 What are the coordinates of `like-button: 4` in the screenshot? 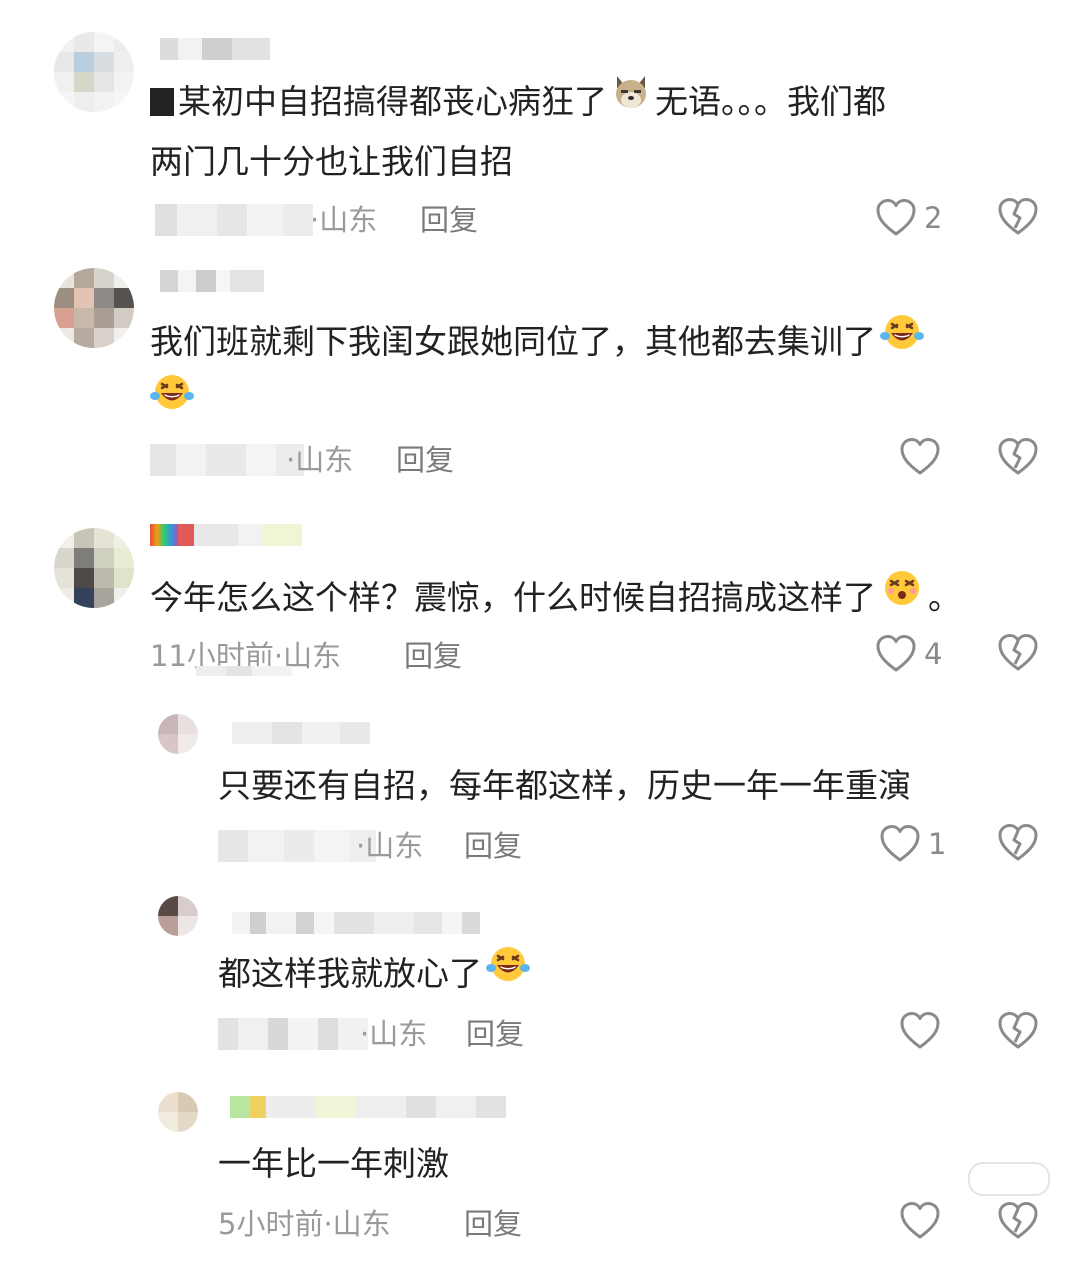 It's located at (909, 654).